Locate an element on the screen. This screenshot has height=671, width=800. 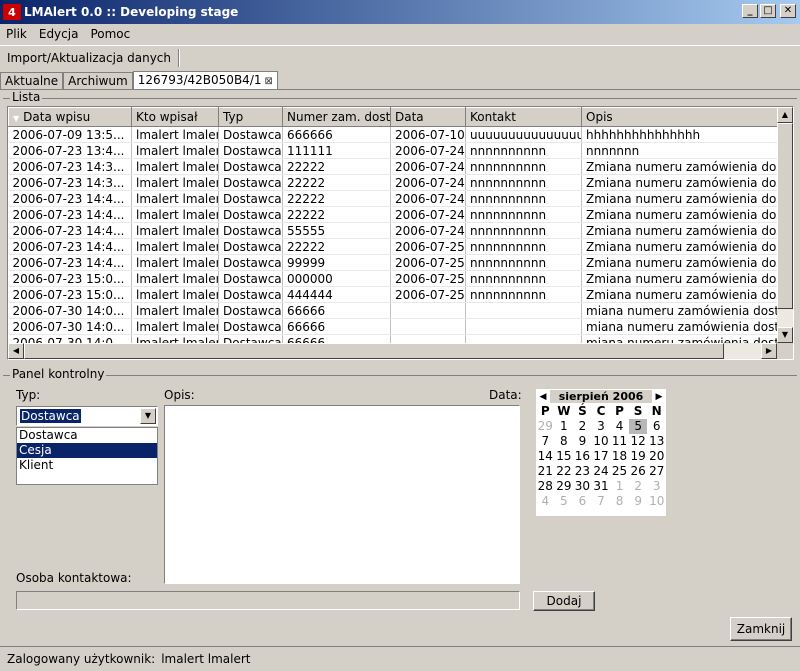
calendar-day: 14 is located at coordinates (545, 456).